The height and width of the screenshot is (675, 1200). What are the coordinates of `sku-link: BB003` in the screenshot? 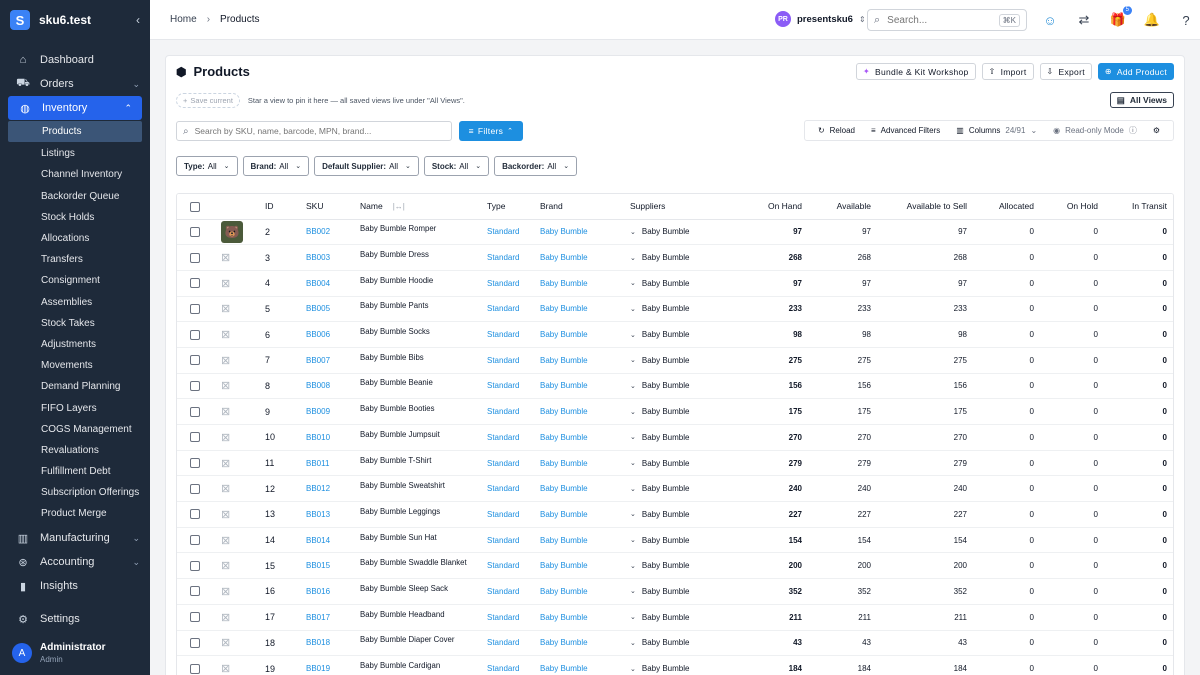 It's located at (333, 257).